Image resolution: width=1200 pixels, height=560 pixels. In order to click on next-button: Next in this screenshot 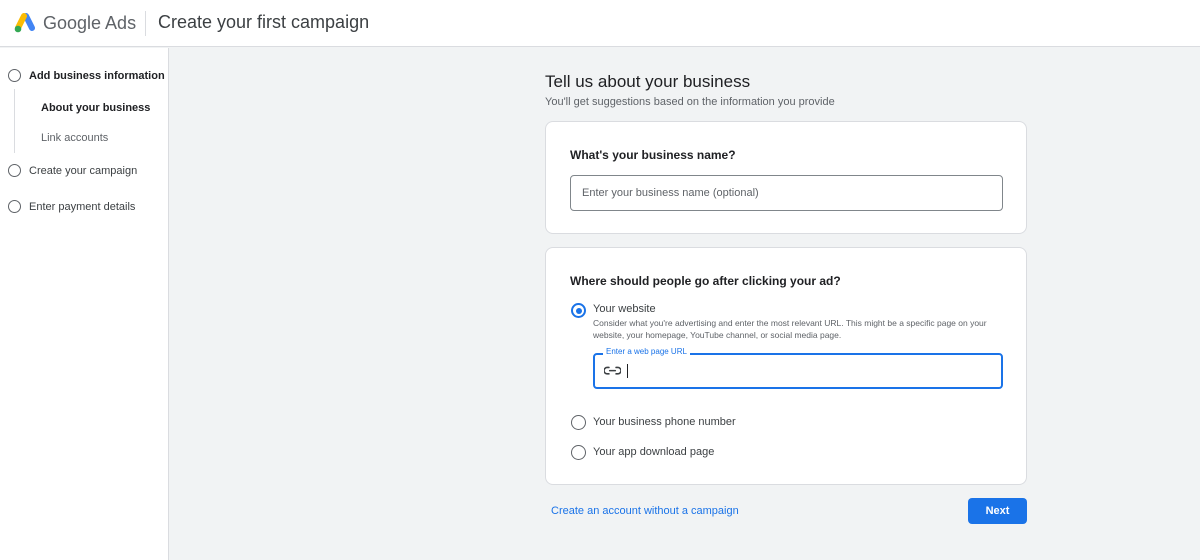, I will do `click(997, 511)`.